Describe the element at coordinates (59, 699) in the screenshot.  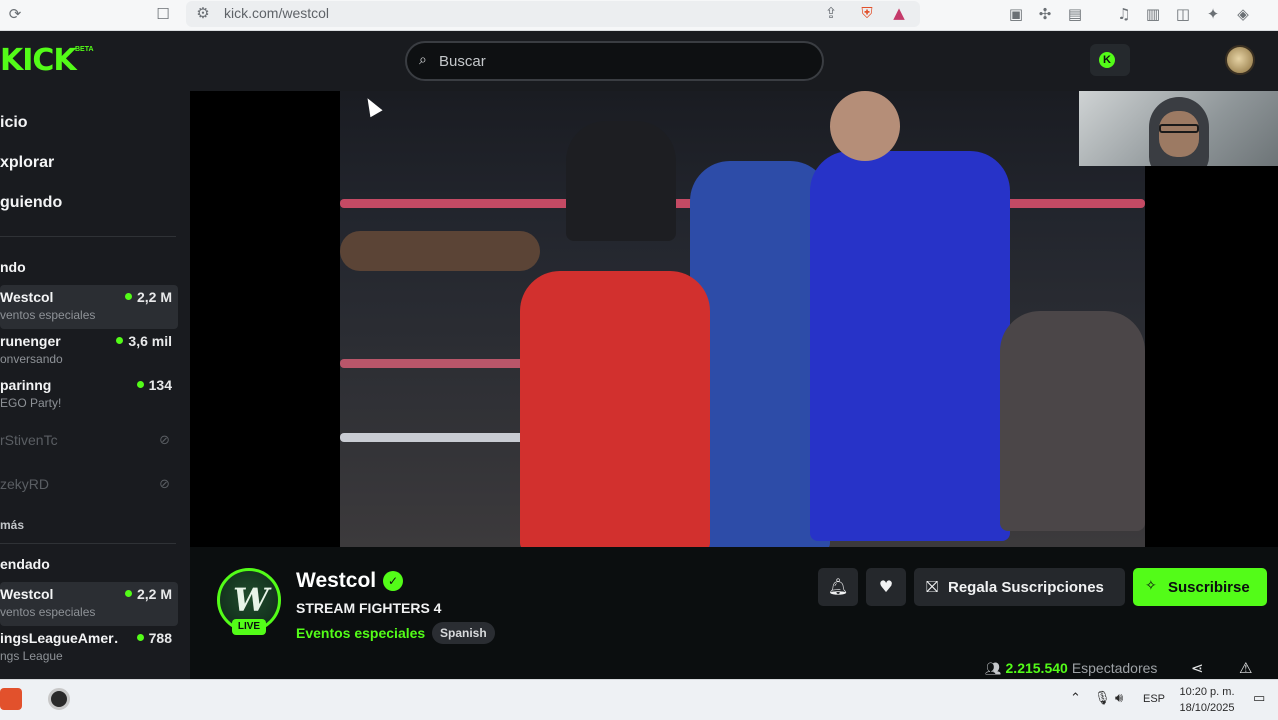
I see `obs-icon` at that location.